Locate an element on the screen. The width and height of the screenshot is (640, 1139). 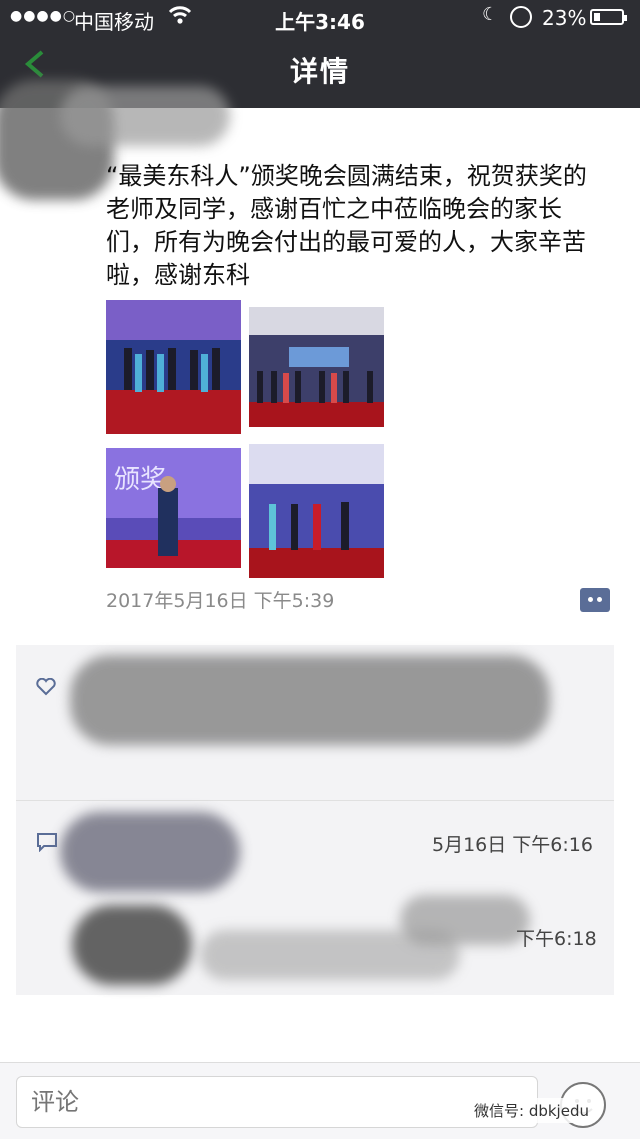
redacted-like-avatars is located at coordinates (310, 700).